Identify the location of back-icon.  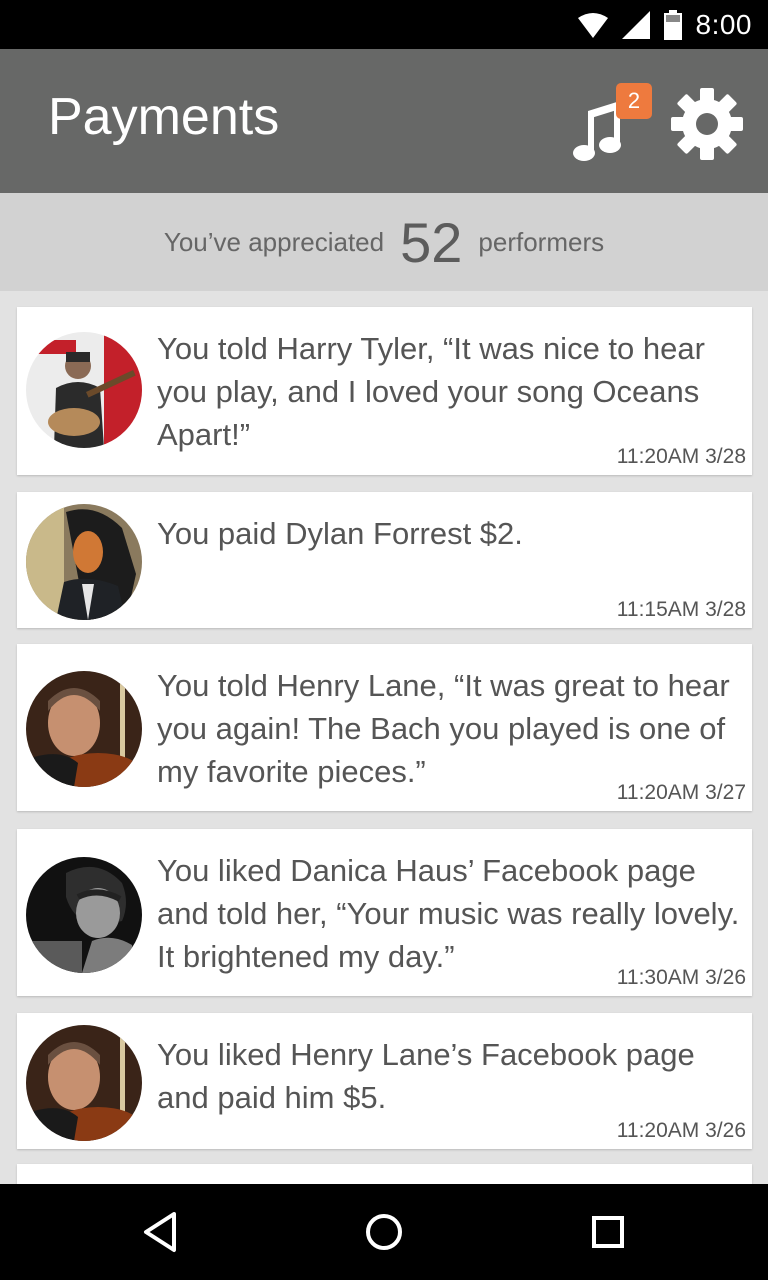
(160, 1232).